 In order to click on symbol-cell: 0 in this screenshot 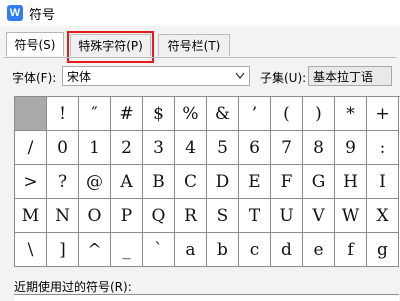, I will do `click(63, 148)`.